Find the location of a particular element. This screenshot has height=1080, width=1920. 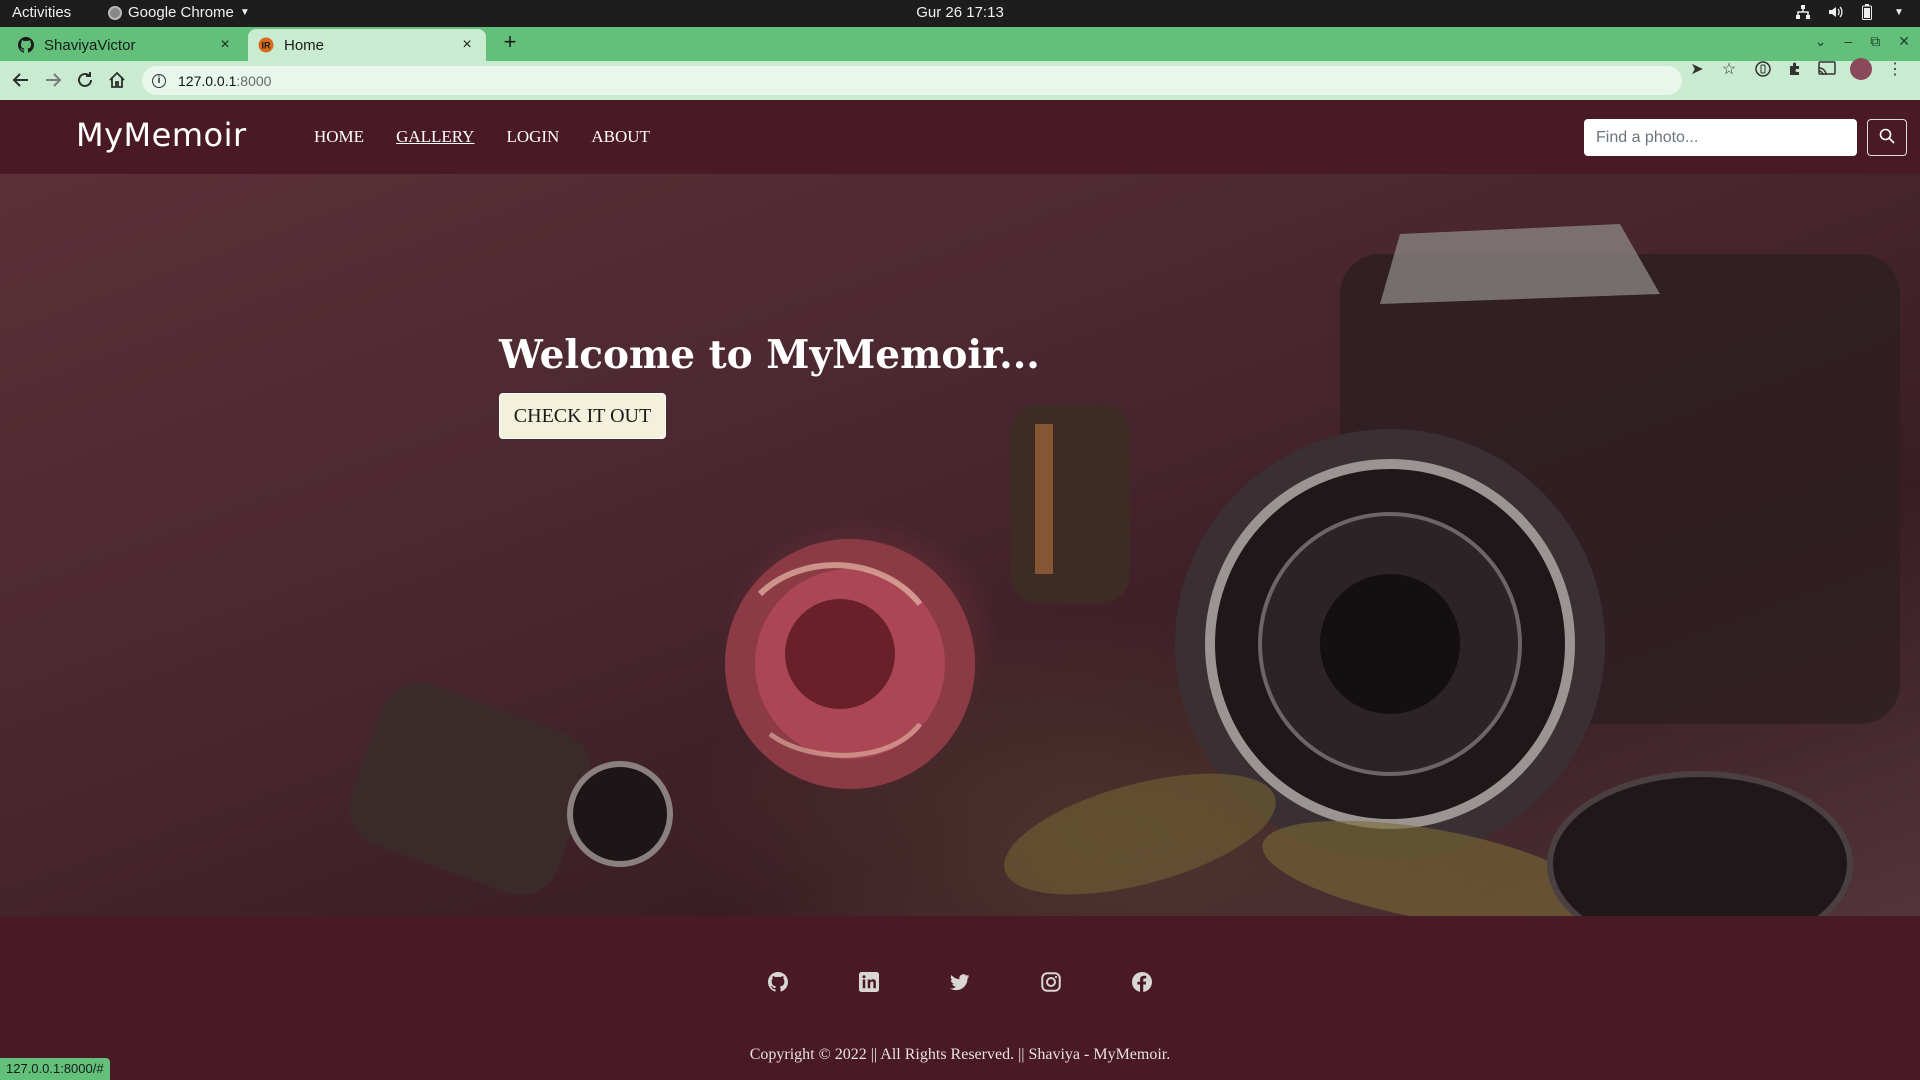

instagram-icon is located at coordinates (1051, 982).